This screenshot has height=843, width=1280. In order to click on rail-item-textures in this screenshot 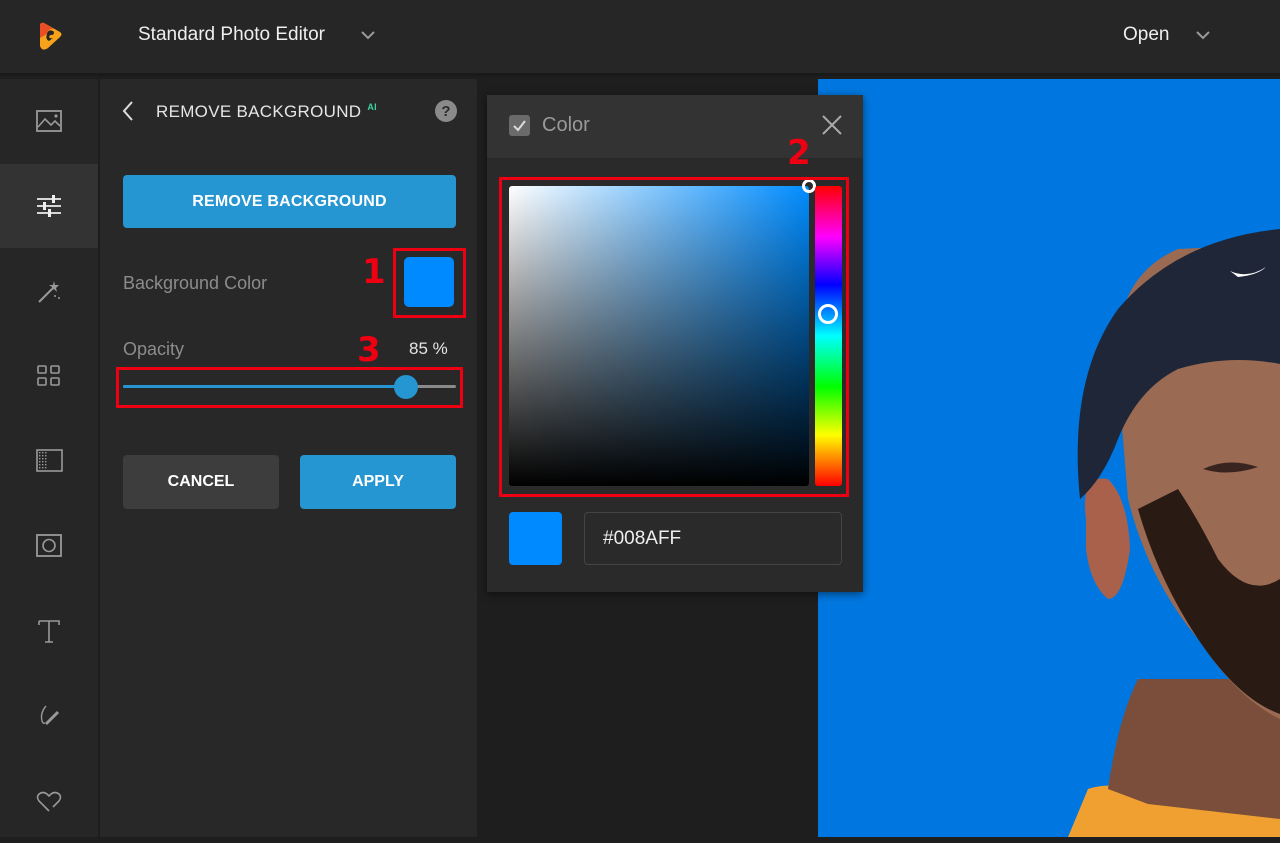, I will do `click(49, 461)`.